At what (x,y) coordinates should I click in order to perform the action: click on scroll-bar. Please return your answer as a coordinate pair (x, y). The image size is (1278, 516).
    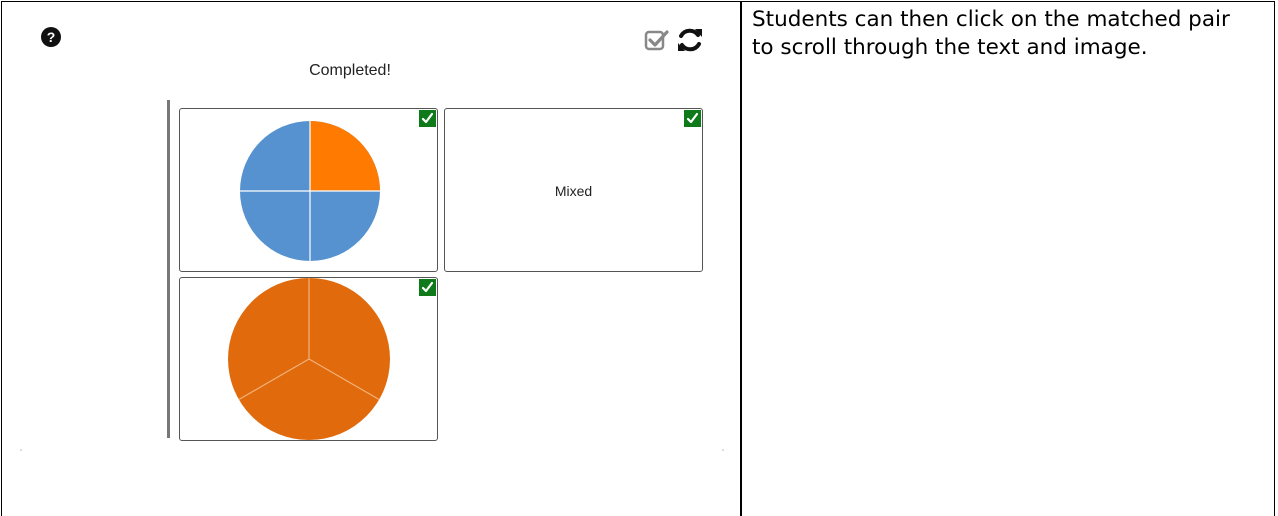
    Looking at the image, I should click on (168, 269).